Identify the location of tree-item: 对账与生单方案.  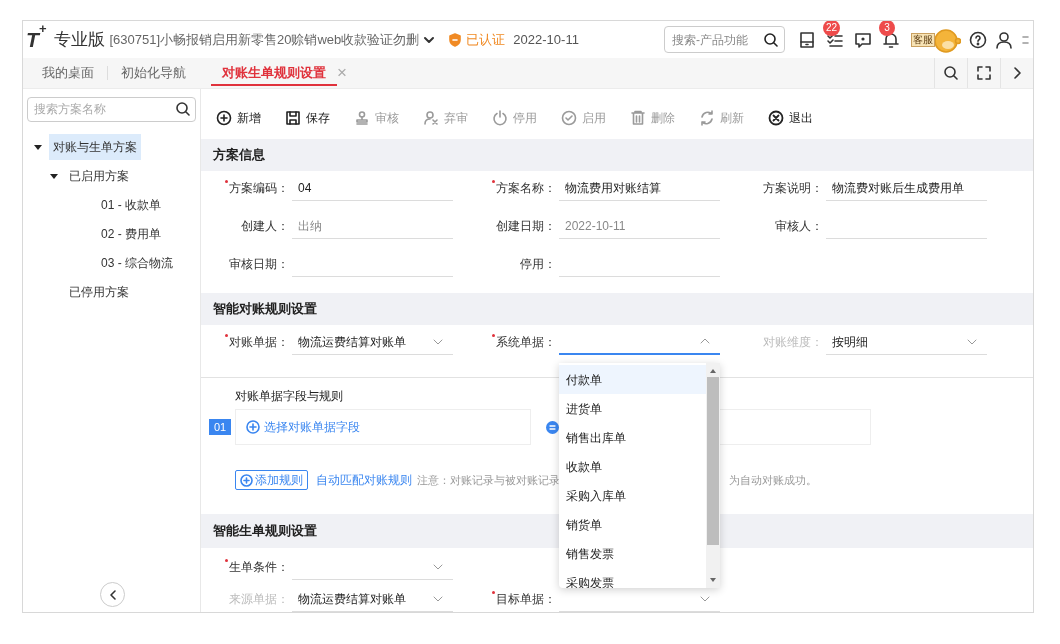
(95, 146).